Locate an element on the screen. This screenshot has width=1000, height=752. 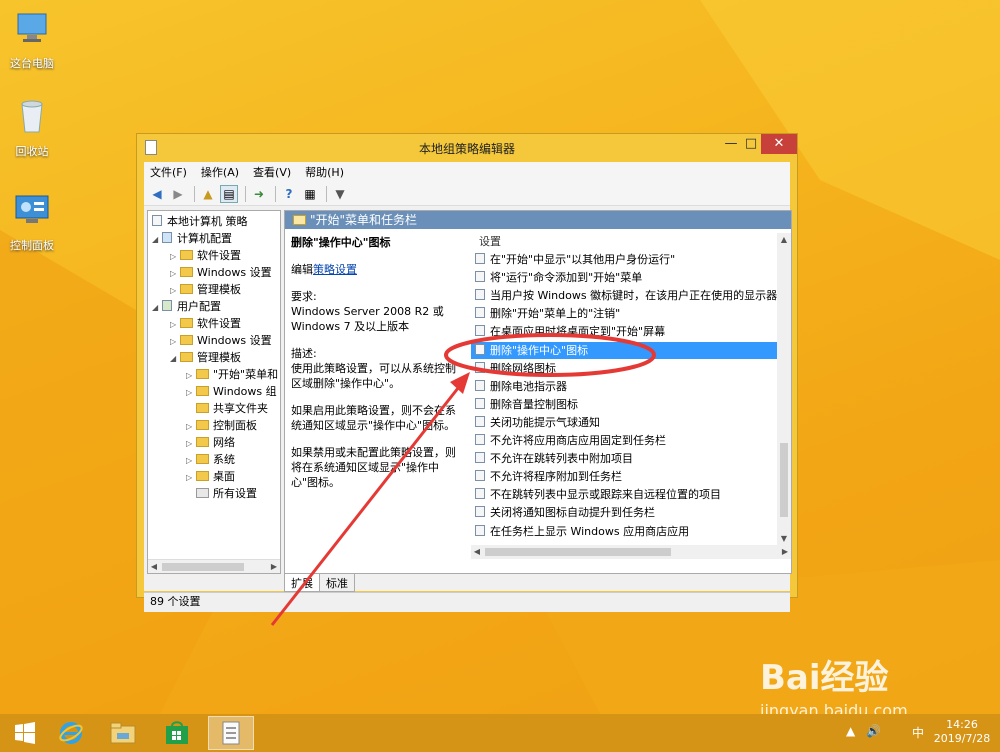
desktop-icon-computer: 这台电脑 is located at coordinates (32, 39).